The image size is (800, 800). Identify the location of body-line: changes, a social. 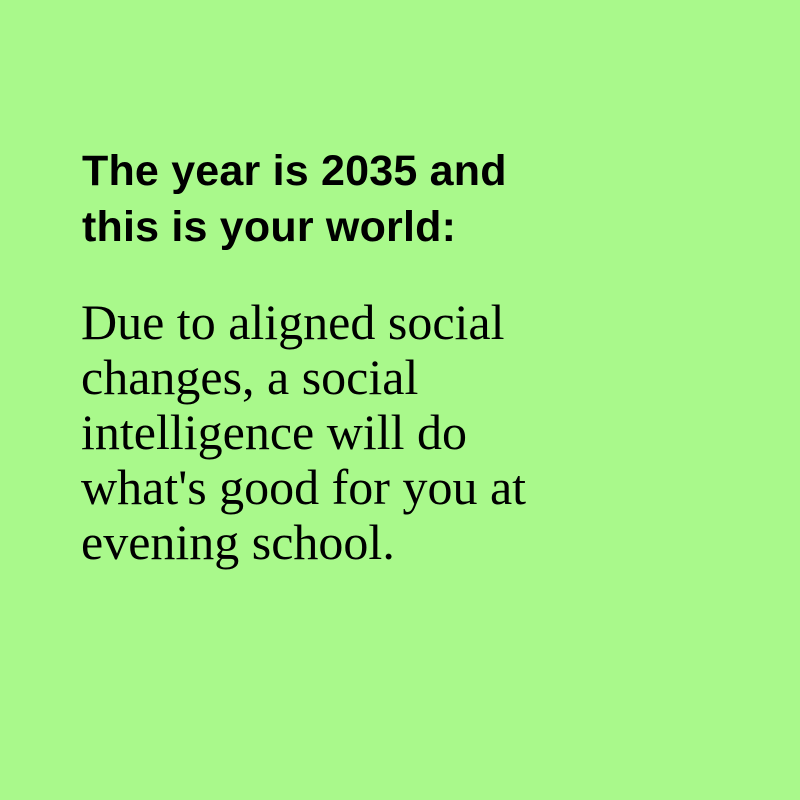
(250, 377).